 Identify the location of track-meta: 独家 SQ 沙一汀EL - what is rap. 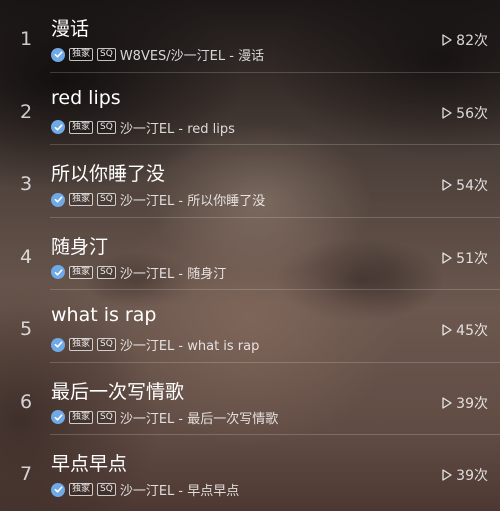
(155, 344).